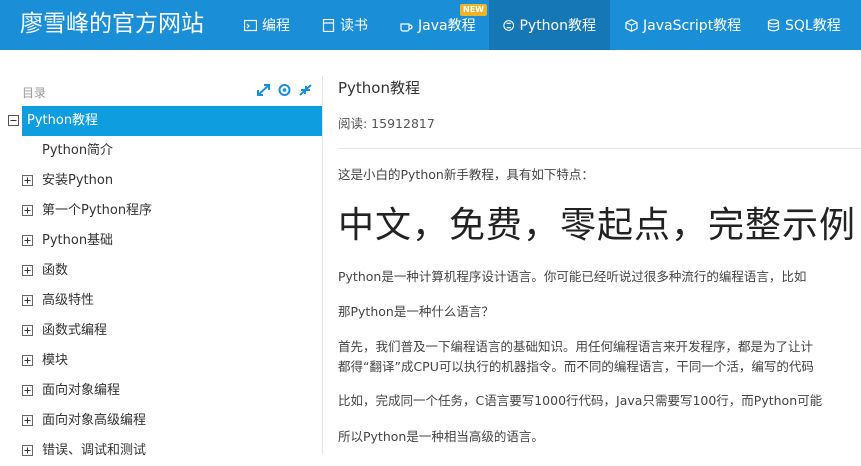 The width and height of the screenshot is (861, 466). I want to click on nav-item-python: Python教程, so click(549, 25).